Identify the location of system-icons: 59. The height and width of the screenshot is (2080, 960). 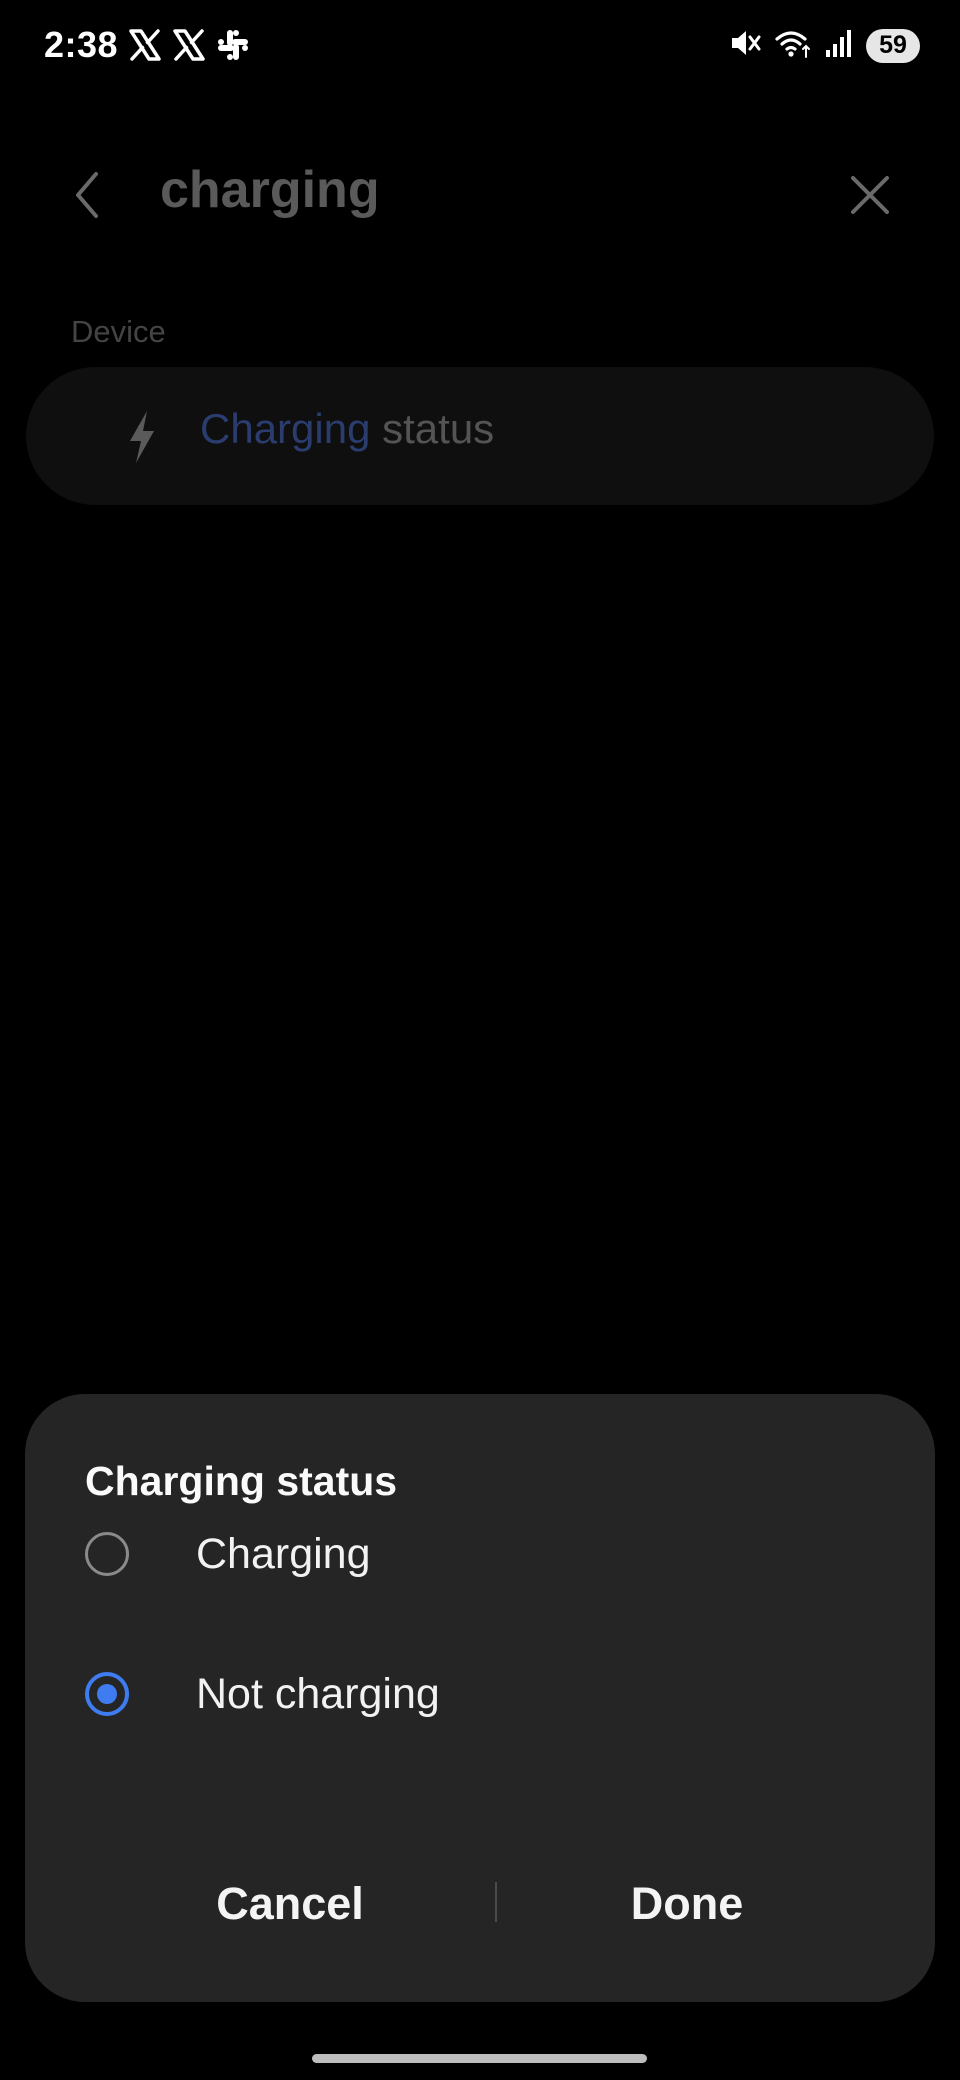
(824, 45).